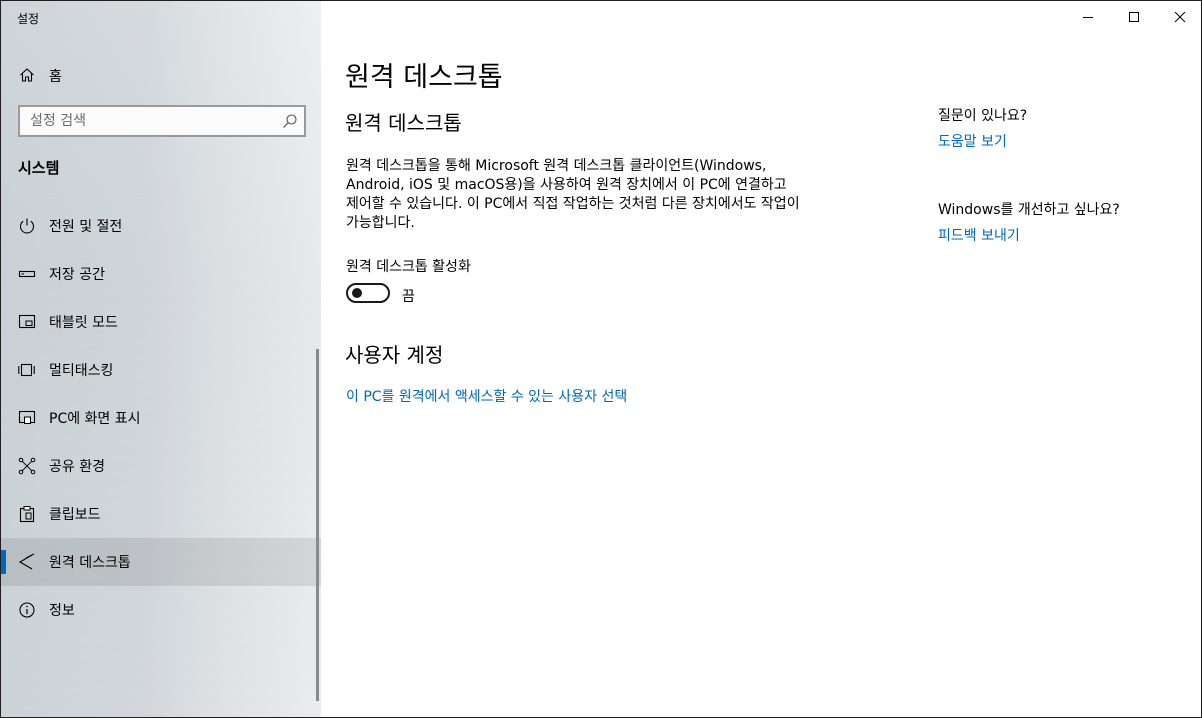 The image size is (1202, 718). Describe the element at coordinates (77, 467) in the screenshot. I see `sidebar-item-label: 공유 환경` at that location.